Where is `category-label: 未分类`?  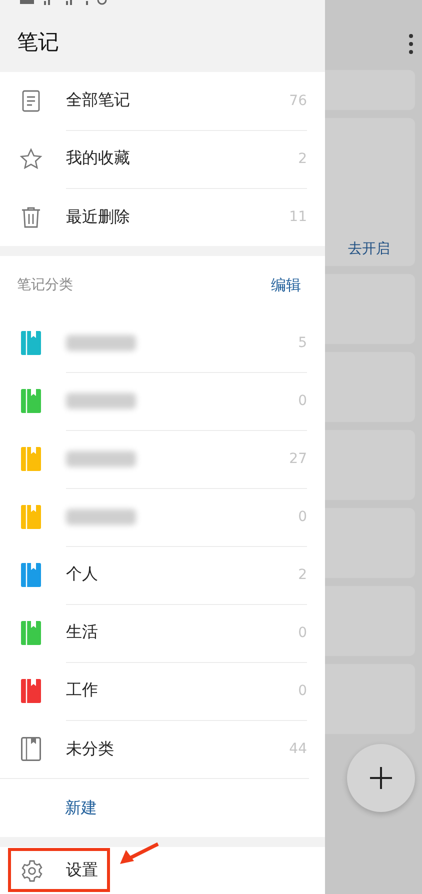 category-label: 未分类 is located at coordinates (90, 749).